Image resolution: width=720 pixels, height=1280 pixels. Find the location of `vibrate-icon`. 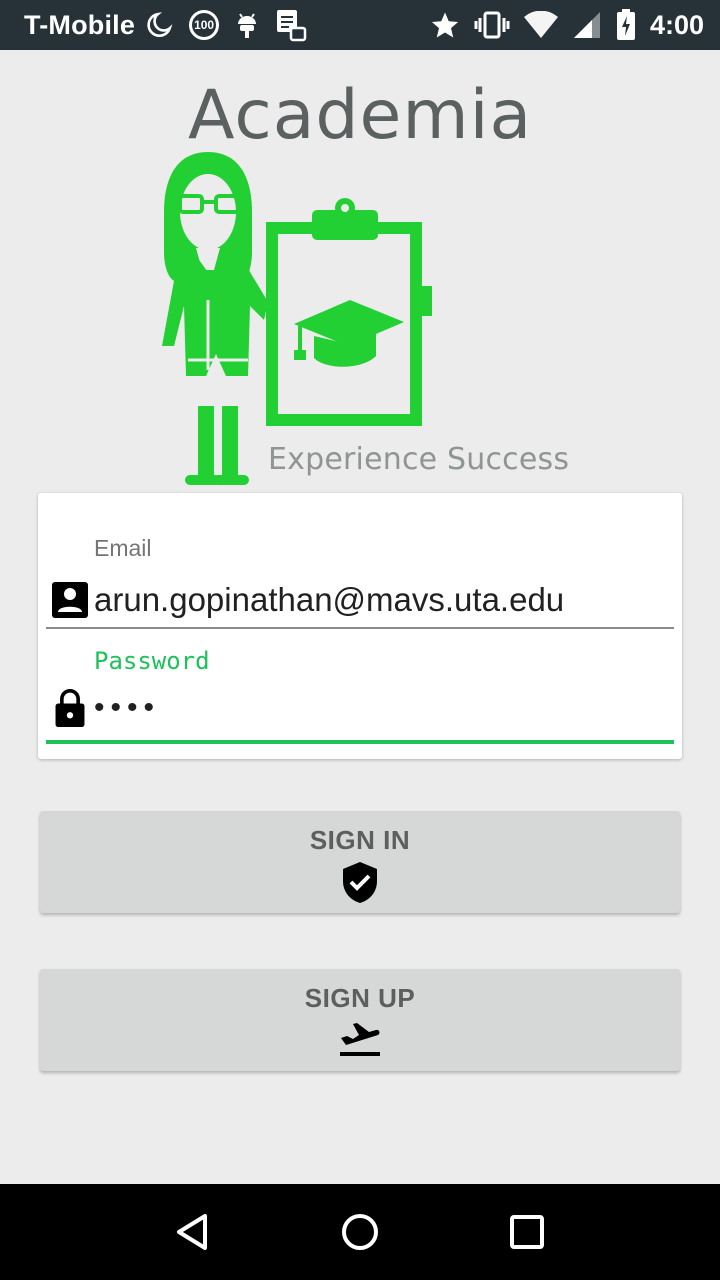

vibrate-icon is located at coordinates (492, 25).